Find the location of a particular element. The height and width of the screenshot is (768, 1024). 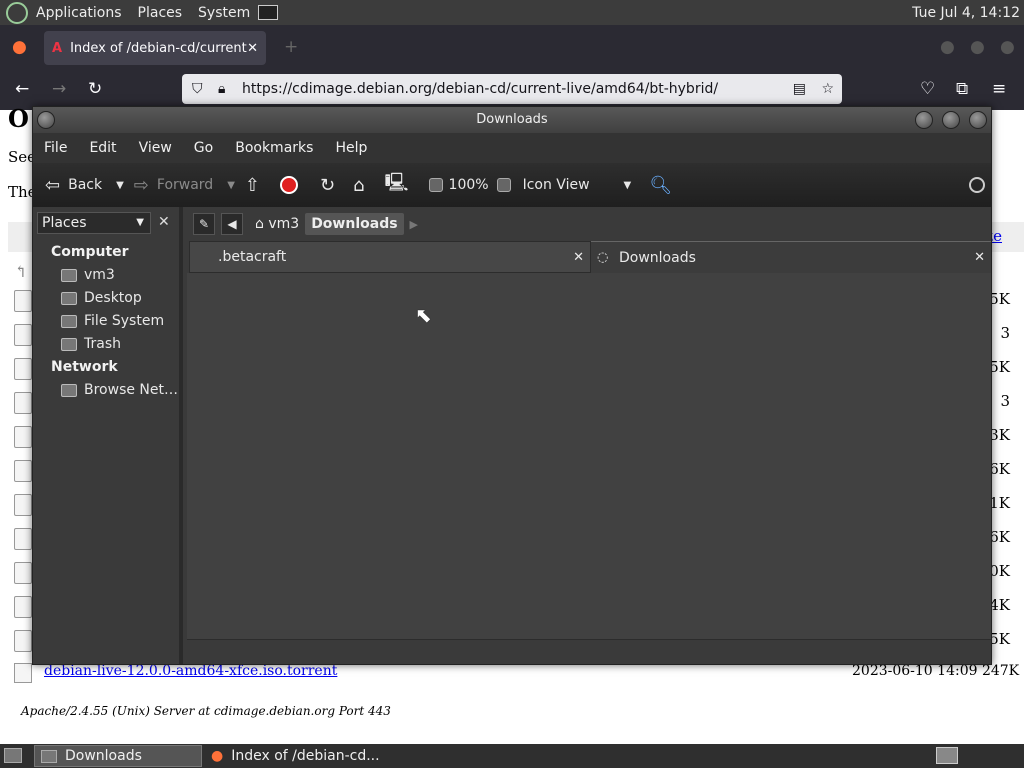

back-history-dropdown-icon: ▼ is located at coordinates (120, 185).